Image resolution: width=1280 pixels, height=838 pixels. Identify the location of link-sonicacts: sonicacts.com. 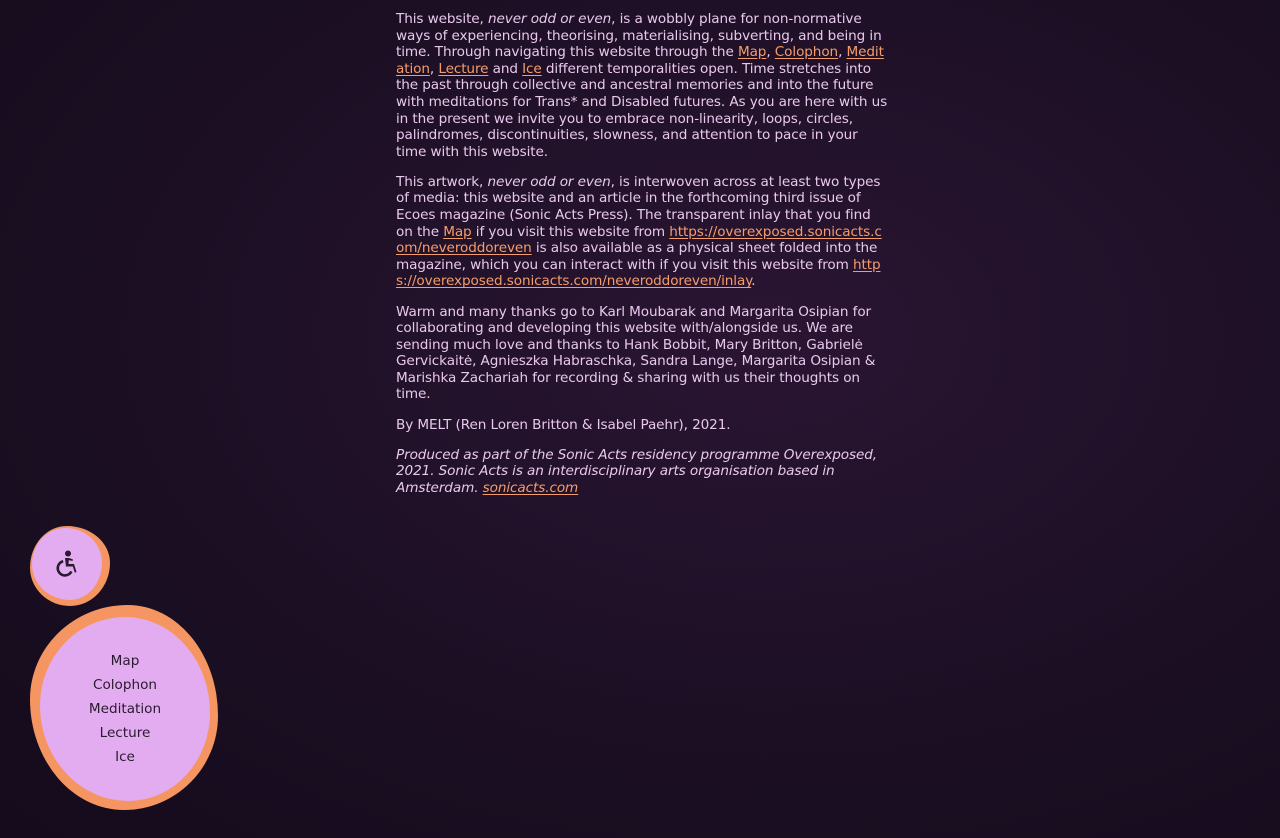
(531, 488).